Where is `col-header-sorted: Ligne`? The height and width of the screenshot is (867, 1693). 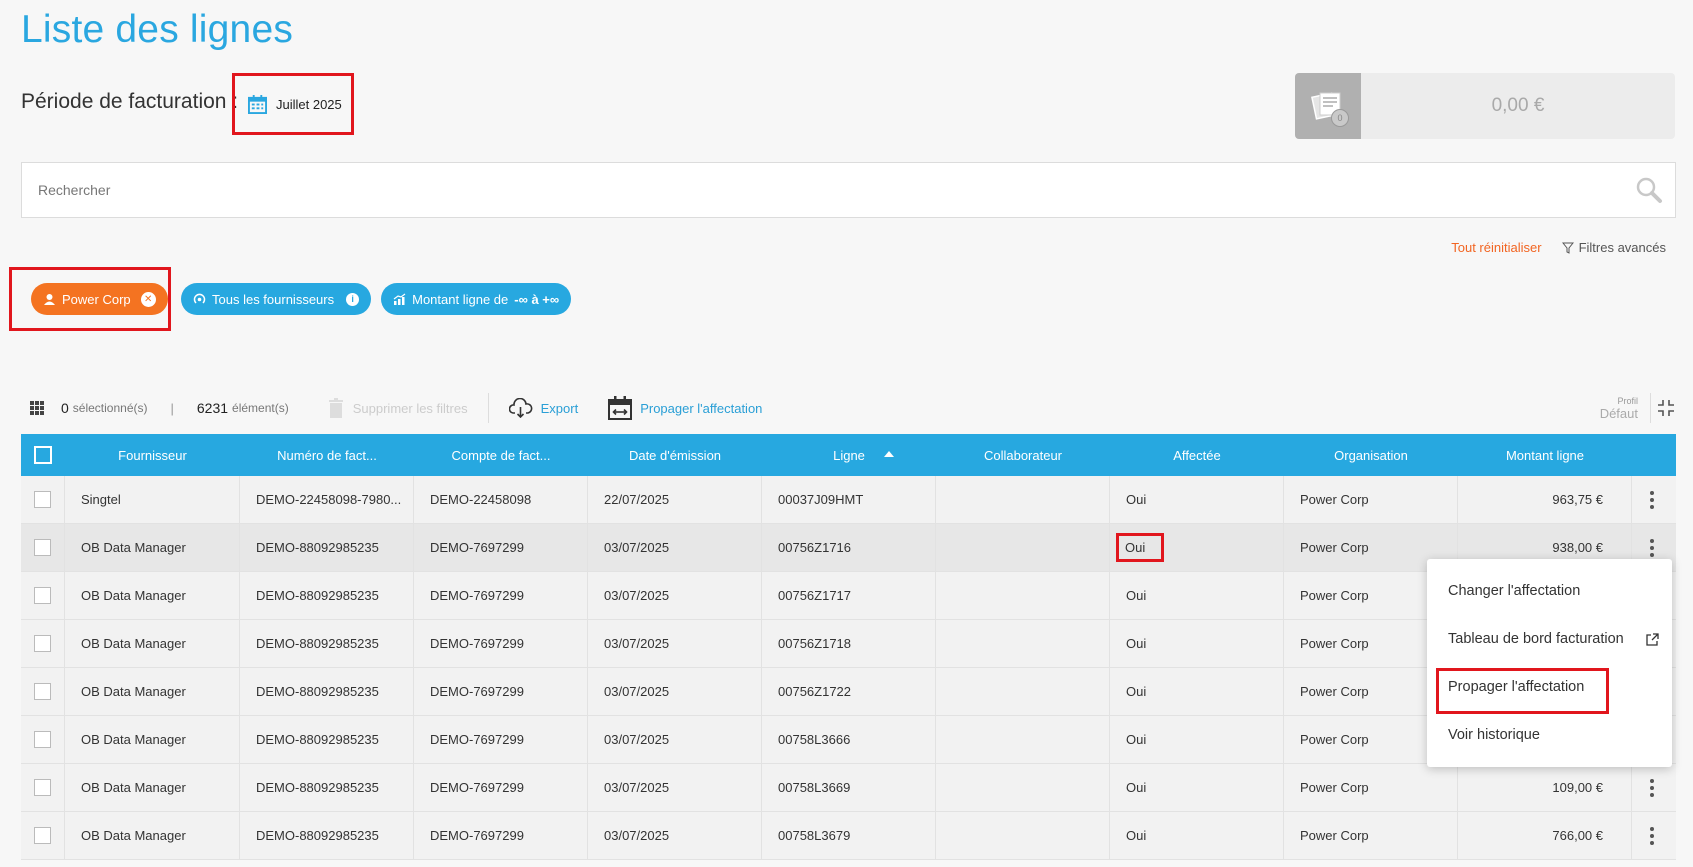
col-header-sorted: Ligne is located at coordinates (849, 455).